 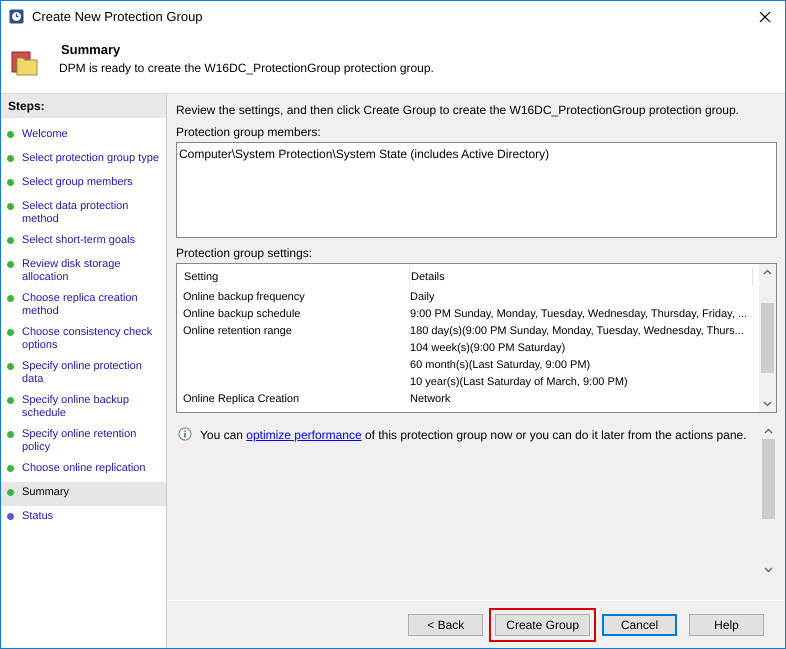 I want to click on table-cell-text: 10 year(s)(Last Saturday of March, 9:00 PM), so click(x=519, y=382).